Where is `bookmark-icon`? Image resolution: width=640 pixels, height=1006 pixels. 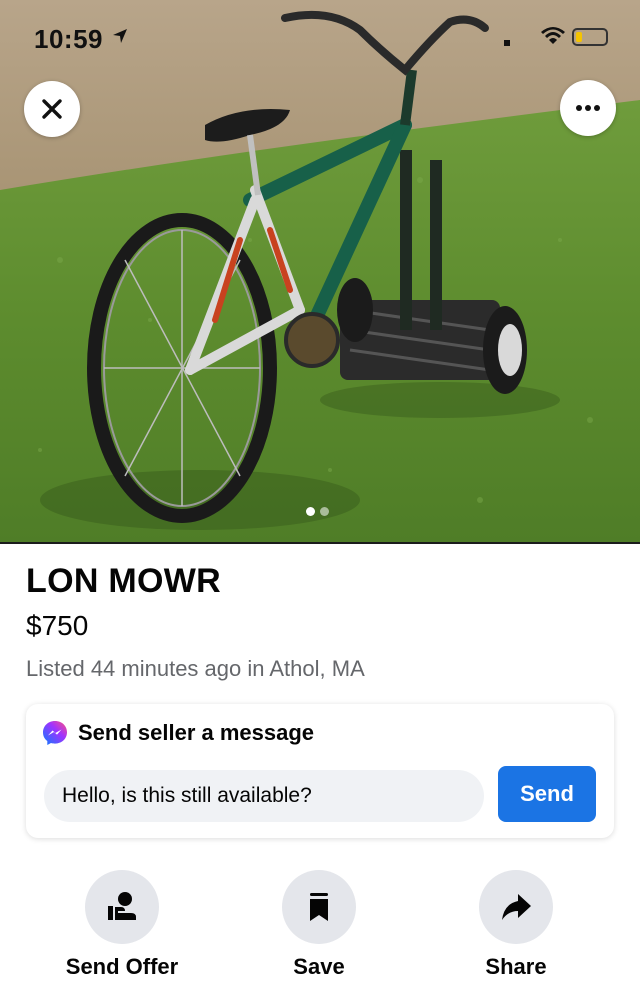
bookmark-icon is located at coordinates (319, 907).